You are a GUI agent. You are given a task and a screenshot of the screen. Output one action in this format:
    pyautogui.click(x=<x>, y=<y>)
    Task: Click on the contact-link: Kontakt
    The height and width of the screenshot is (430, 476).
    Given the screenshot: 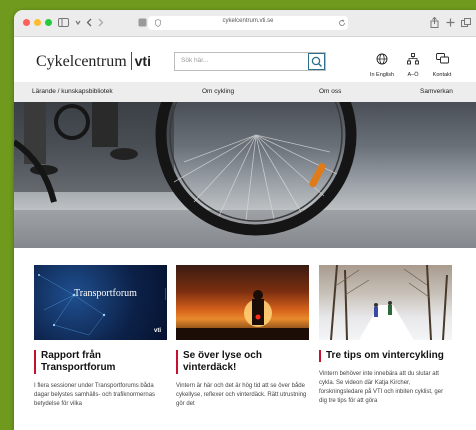 What is the action you would take?
    pyautogui.click(x=442, y=65)
    